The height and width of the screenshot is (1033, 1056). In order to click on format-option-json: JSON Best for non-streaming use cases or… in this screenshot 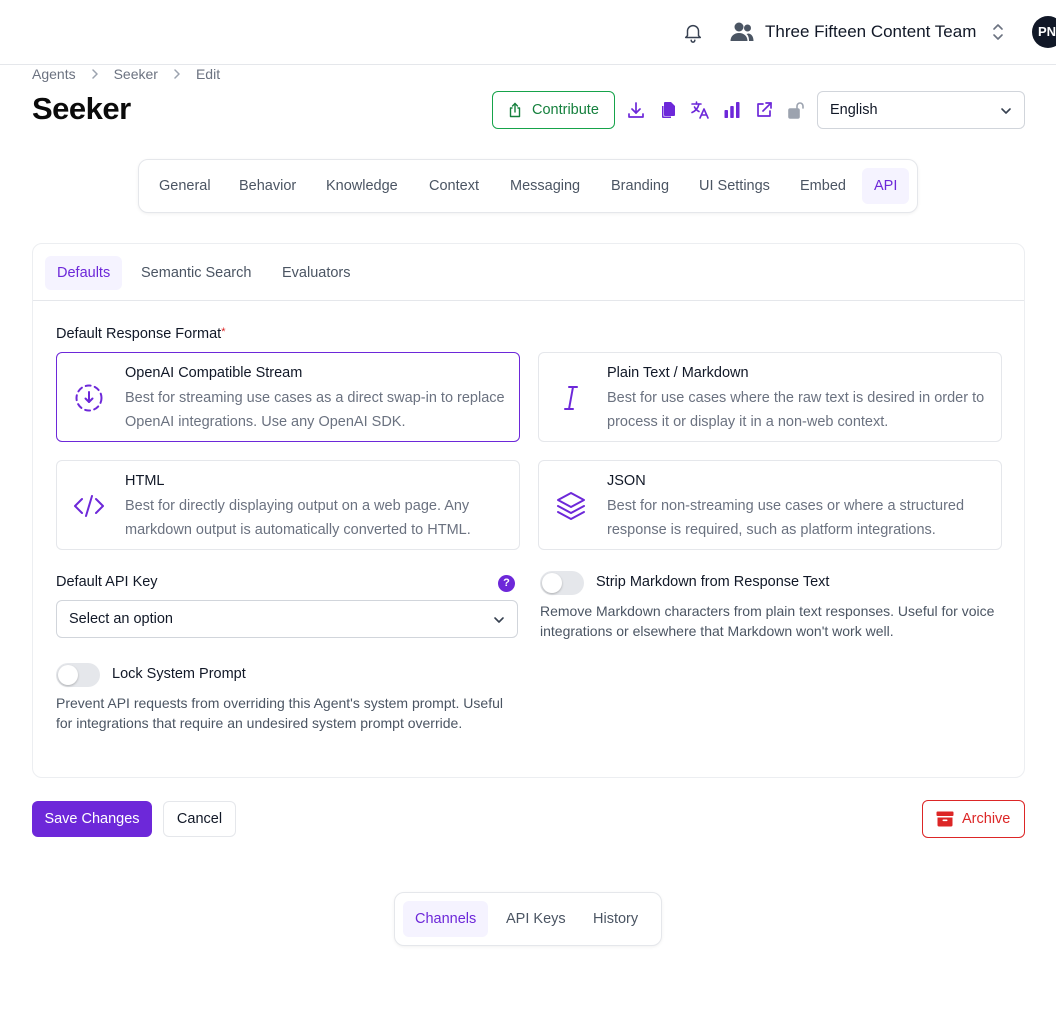, I will do `click(770, 505)`.